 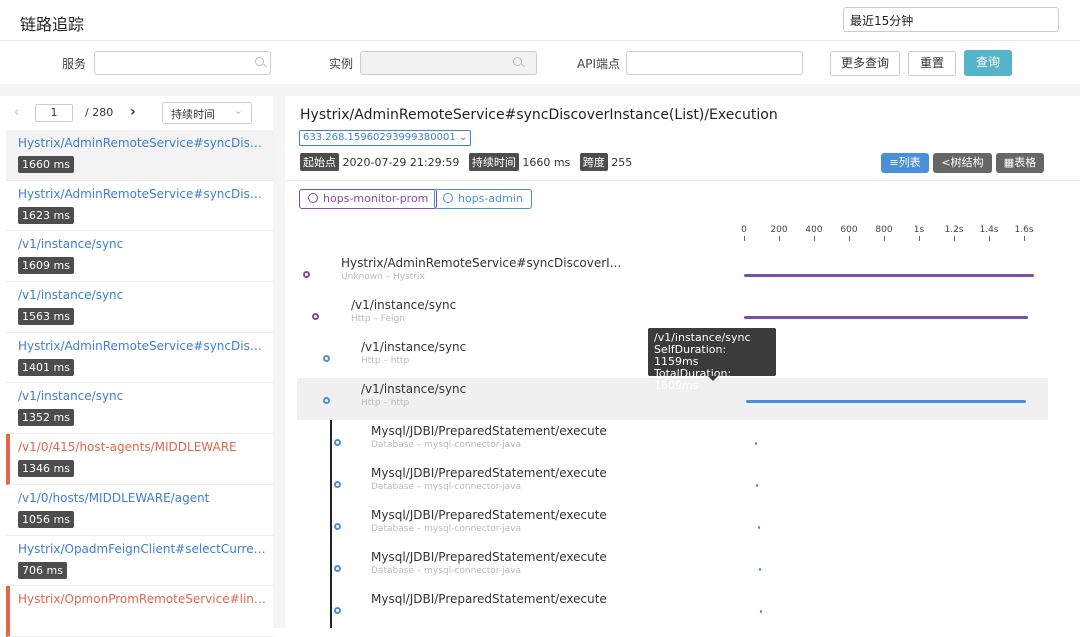 I want to click on sort-select: 持续时间 ⌄, so click(x=207, y=113).